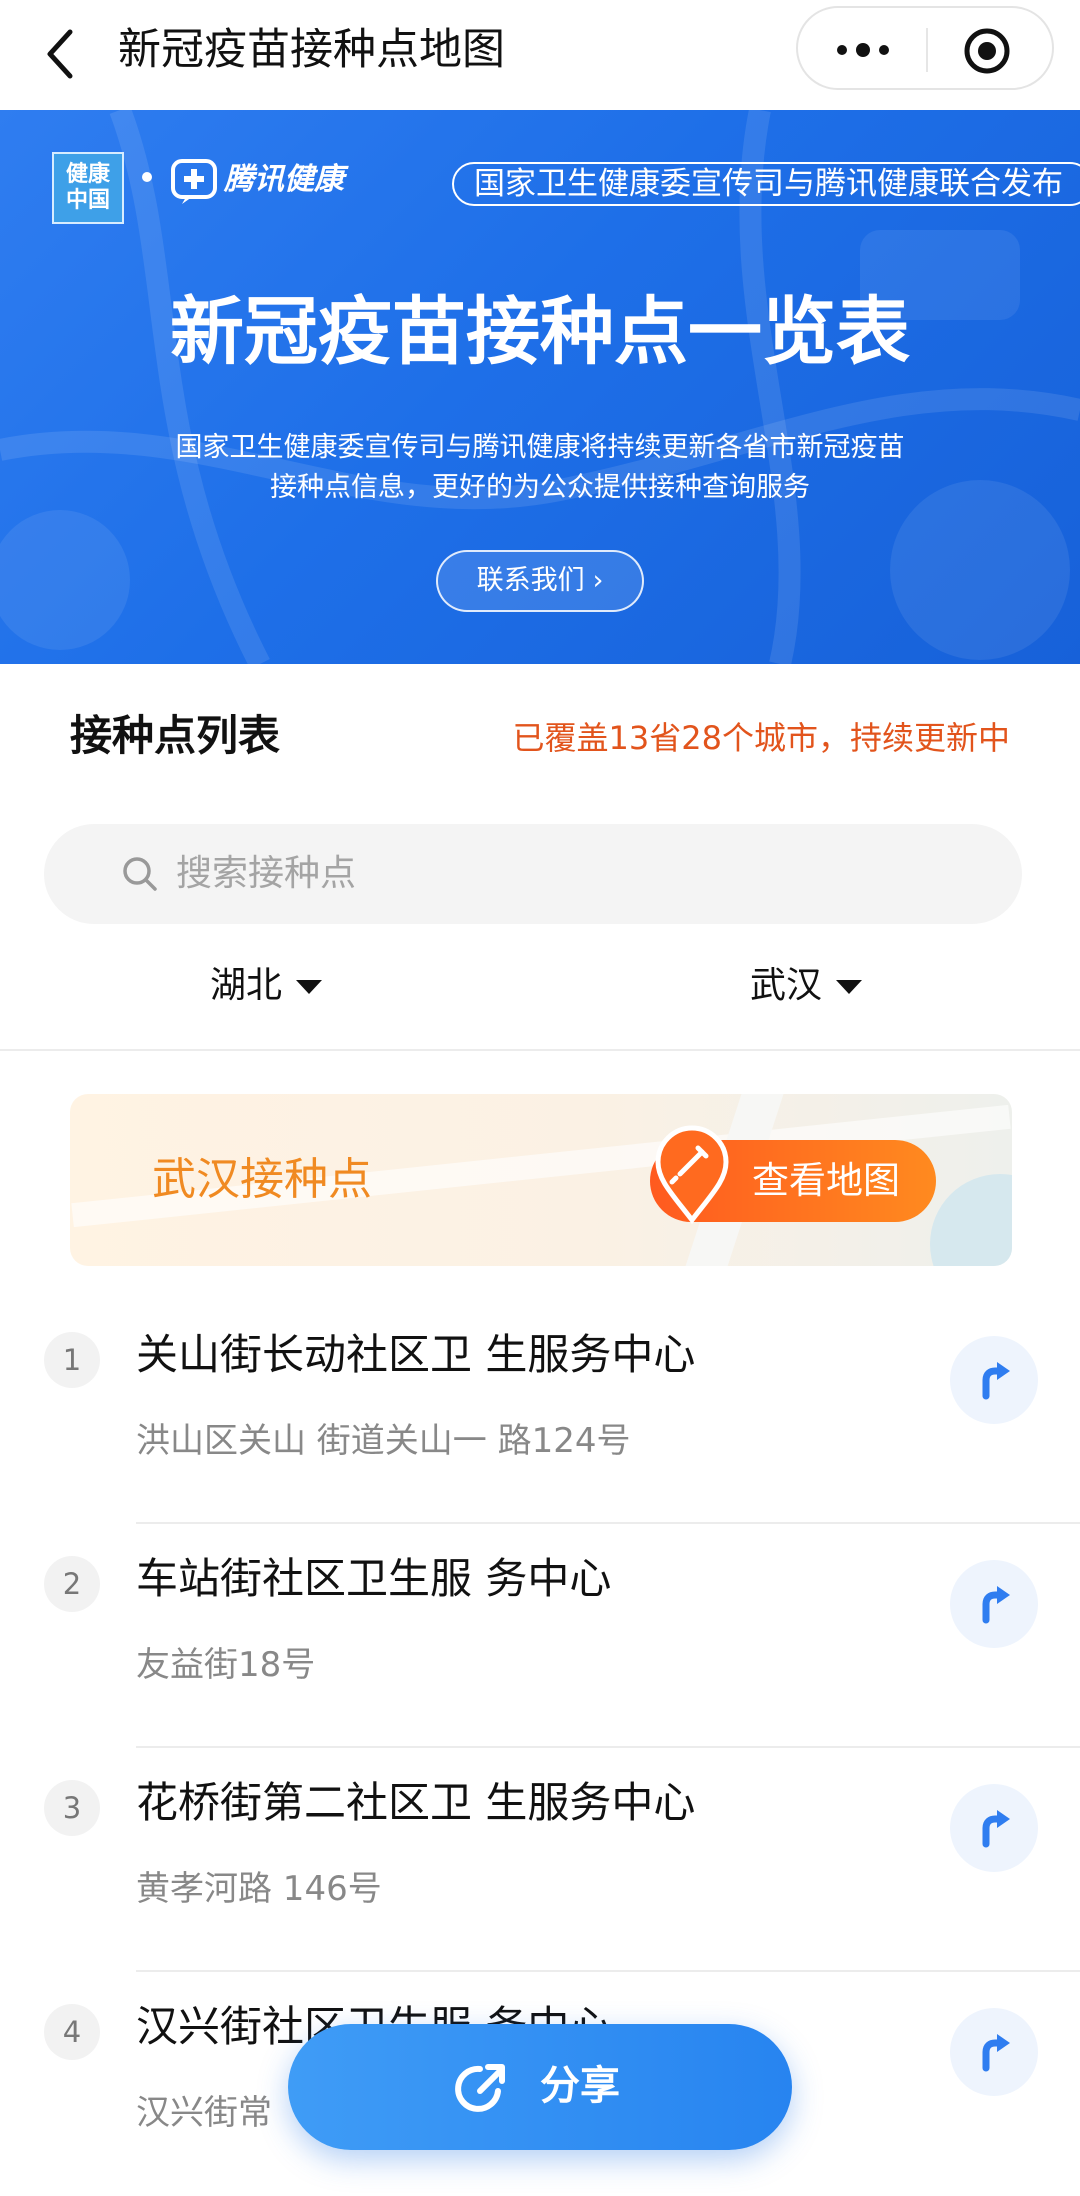 This screenshot has height=2196, width=1080. Describe the element at coordinates (284, 179) in the screenshot. I see `tencent-health-logo-text: 腾讯健康` at that location.